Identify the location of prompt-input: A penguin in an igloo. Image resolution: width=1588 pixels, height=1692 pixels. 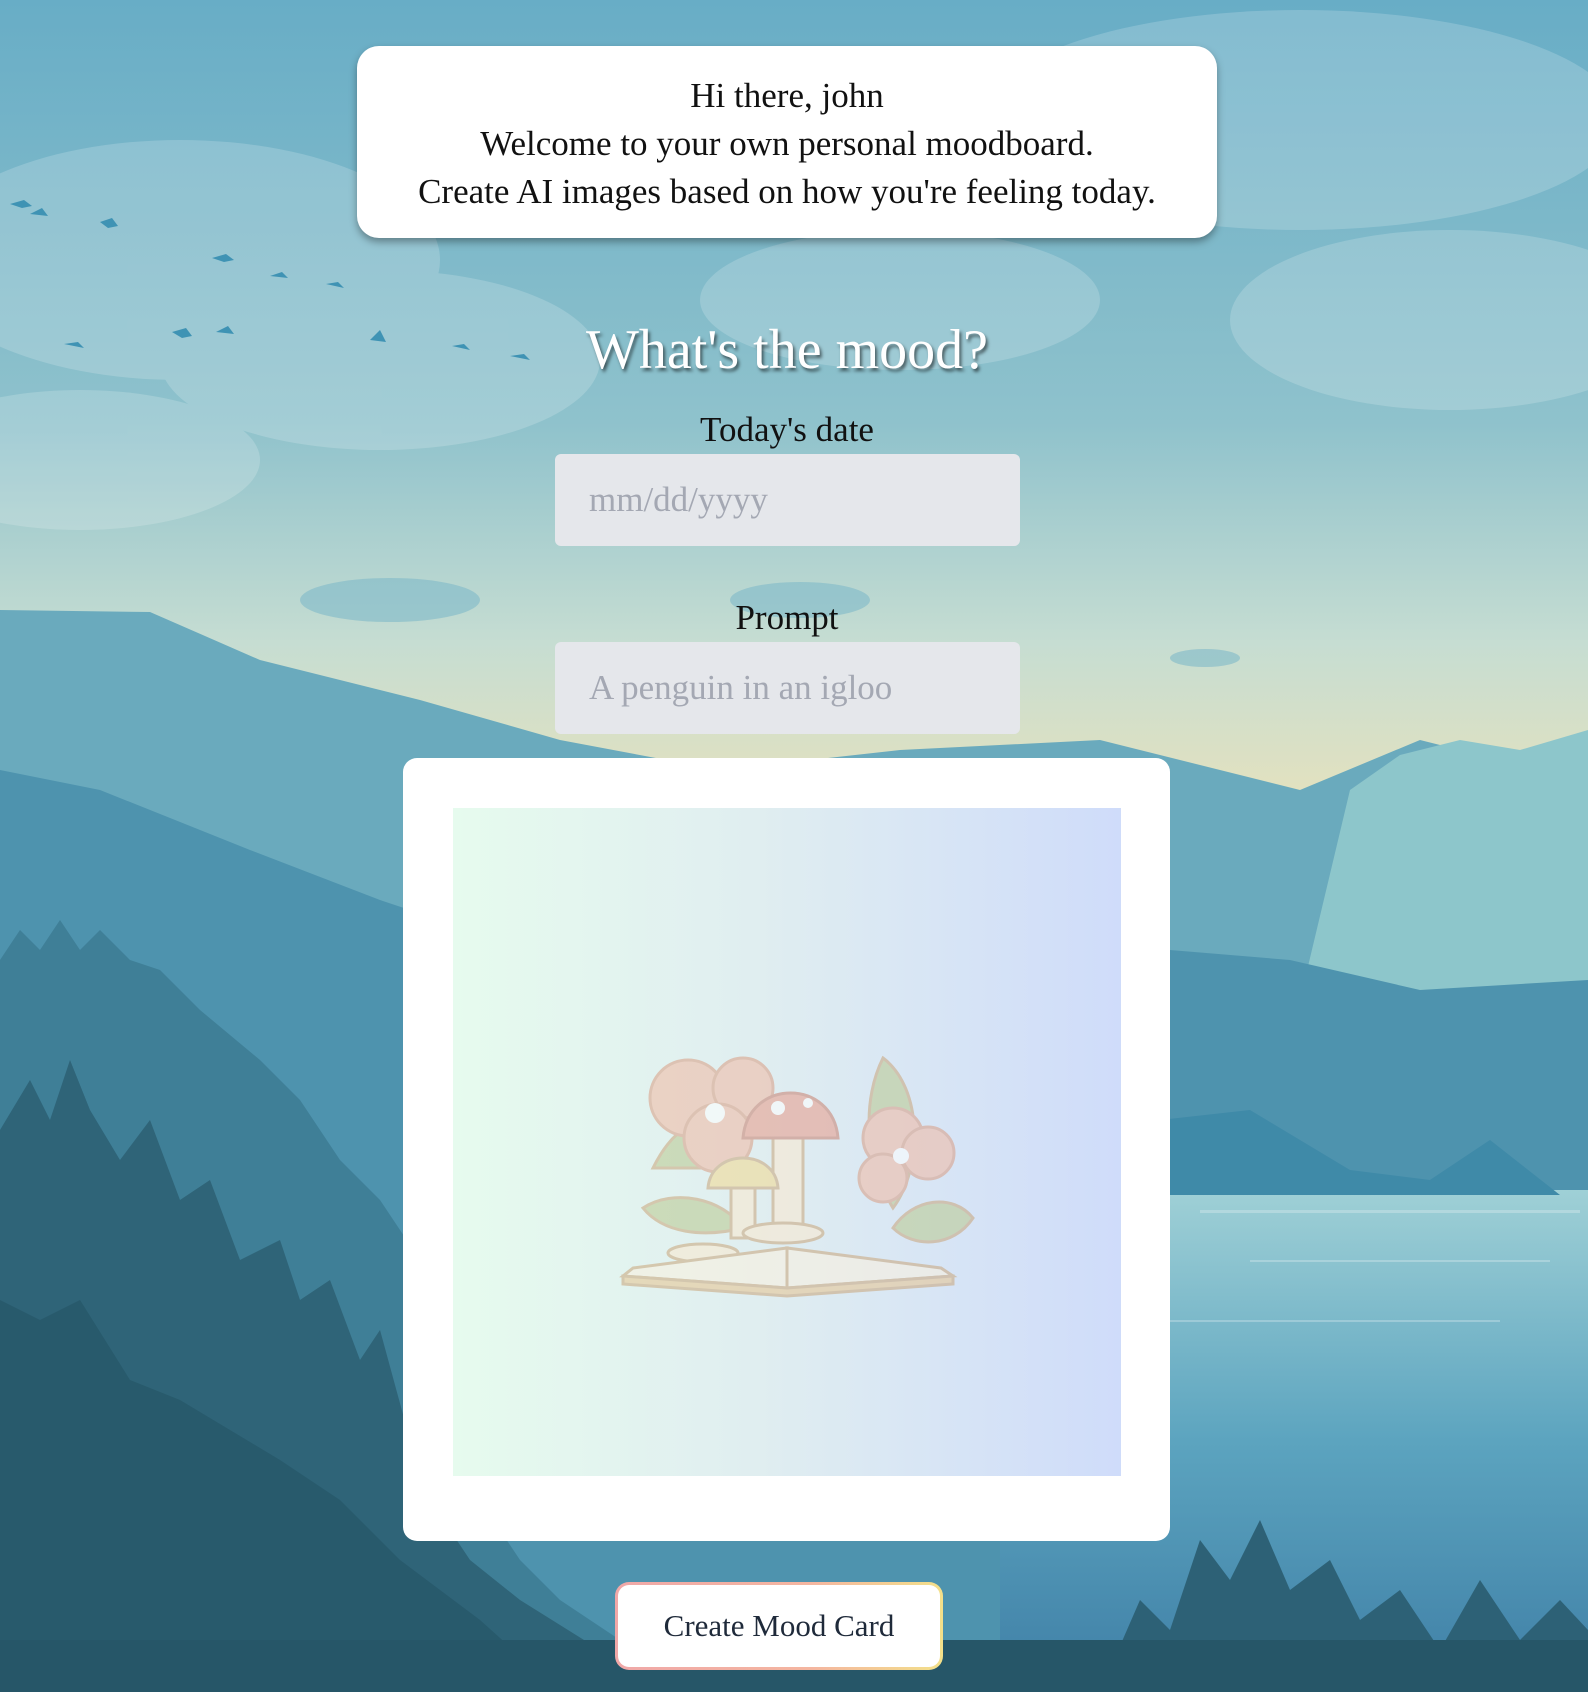
(787, 688).